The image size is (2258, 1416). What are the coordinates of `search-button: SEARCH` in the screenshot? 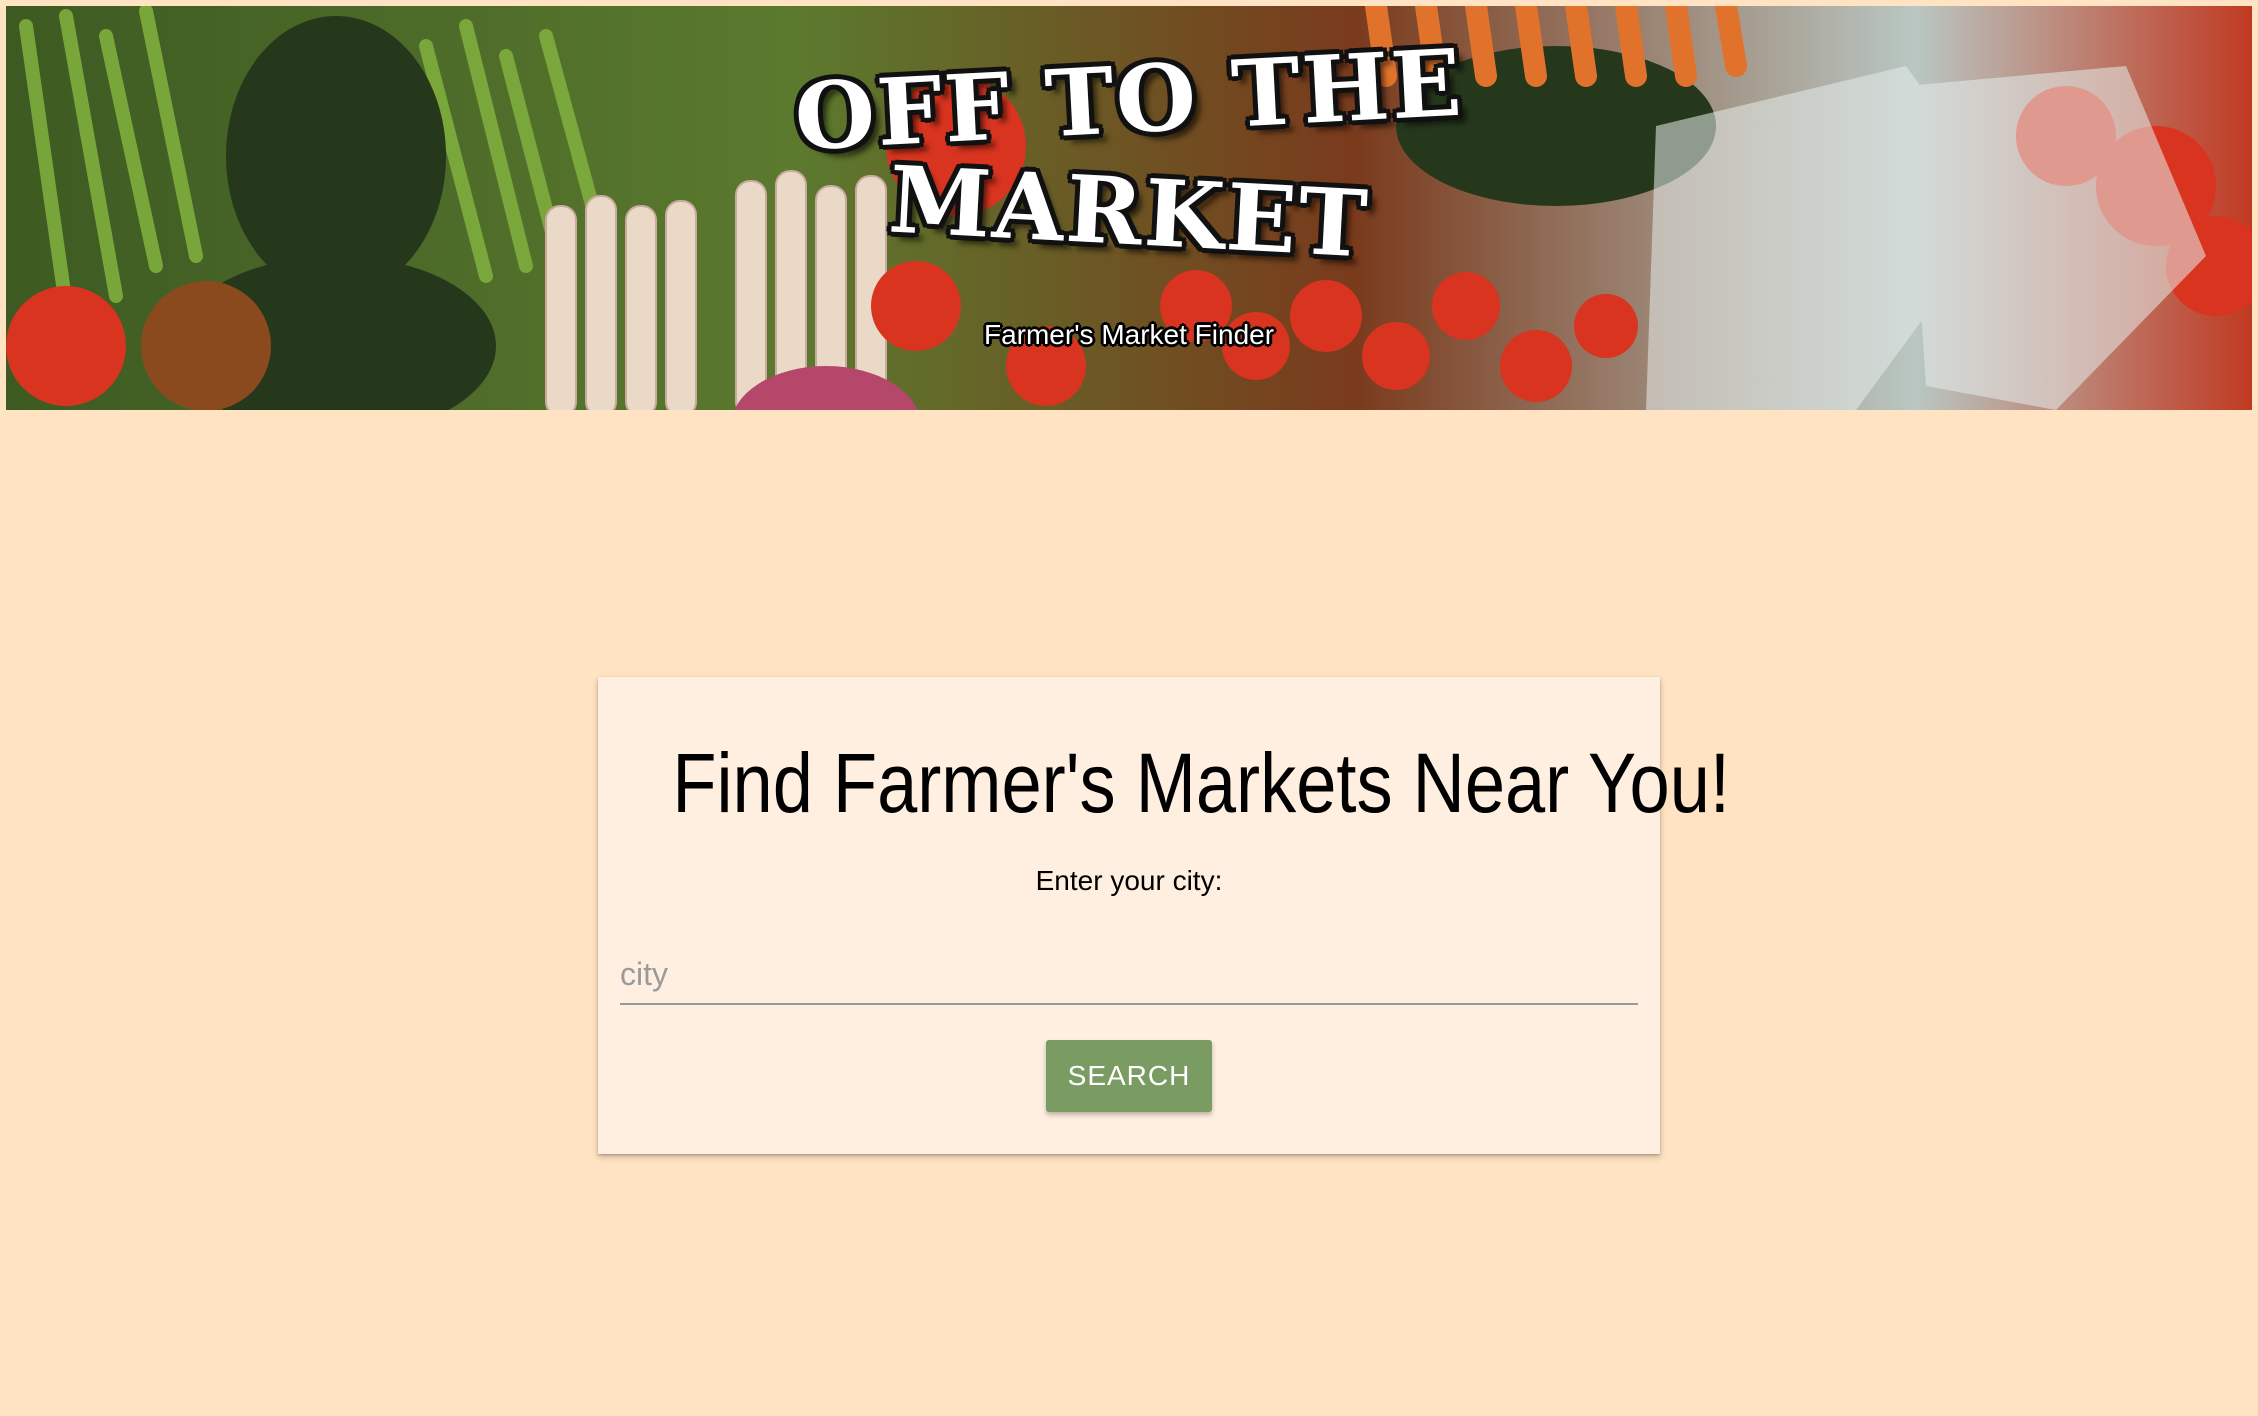 It's located at (1129, 1076).